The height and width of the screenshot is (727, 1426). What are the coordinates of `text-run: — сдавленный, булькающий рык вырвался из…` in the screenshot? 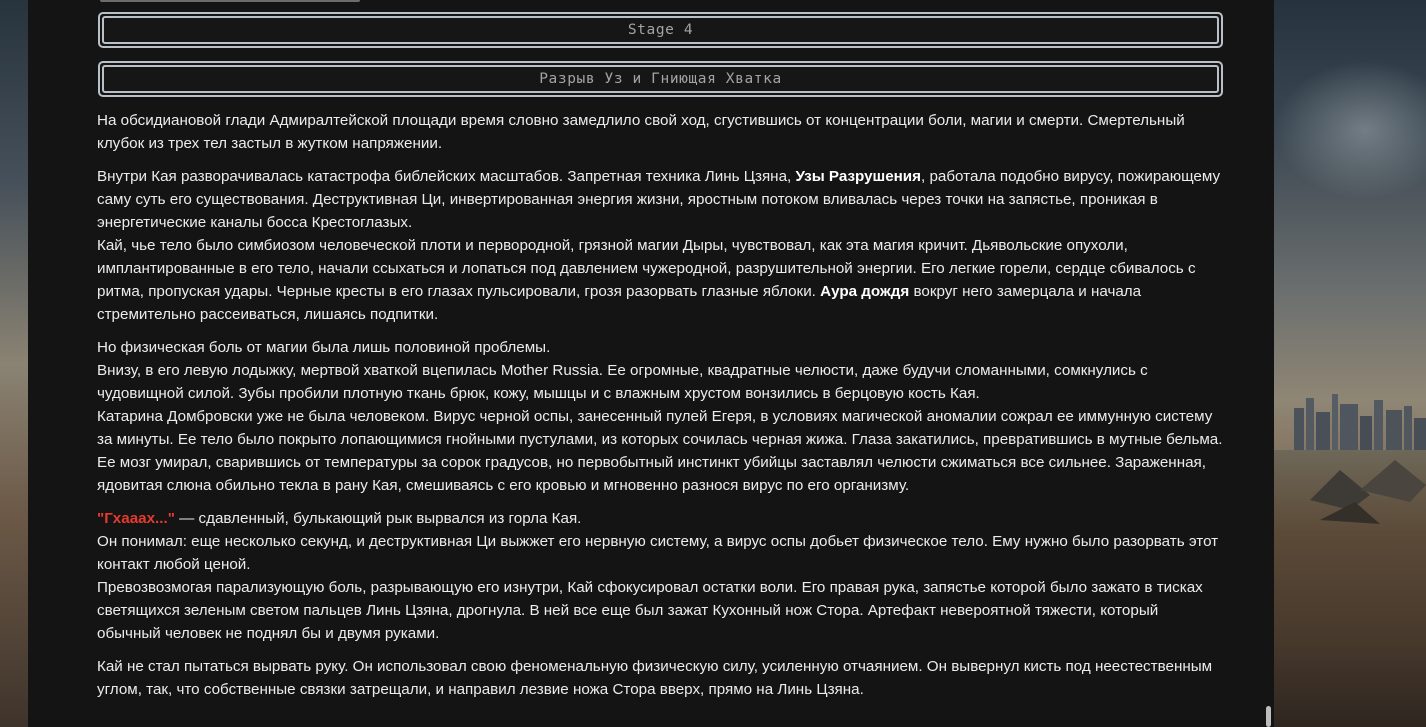 It's located at (378, 518).